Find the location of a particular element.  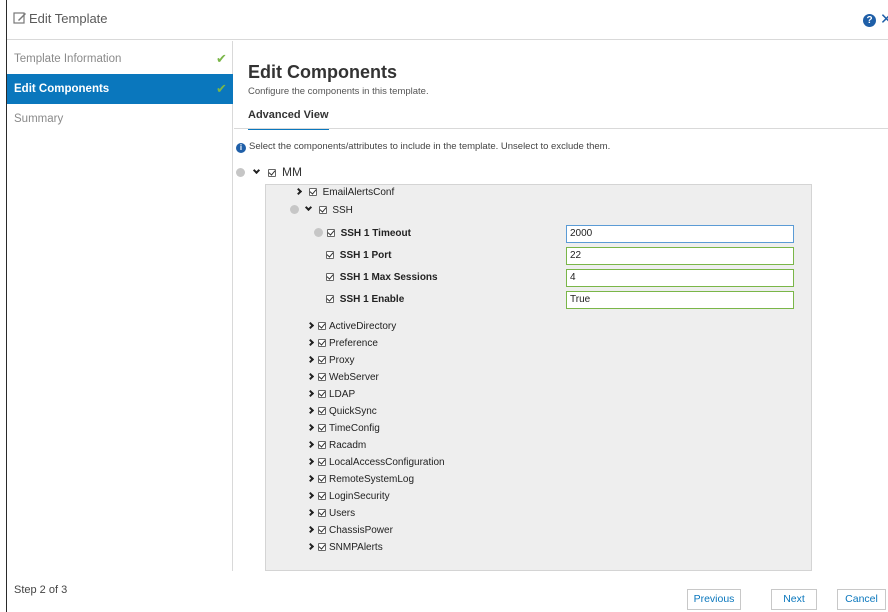

node-label: SNMPAlerts is located at coordinates (356, 547).